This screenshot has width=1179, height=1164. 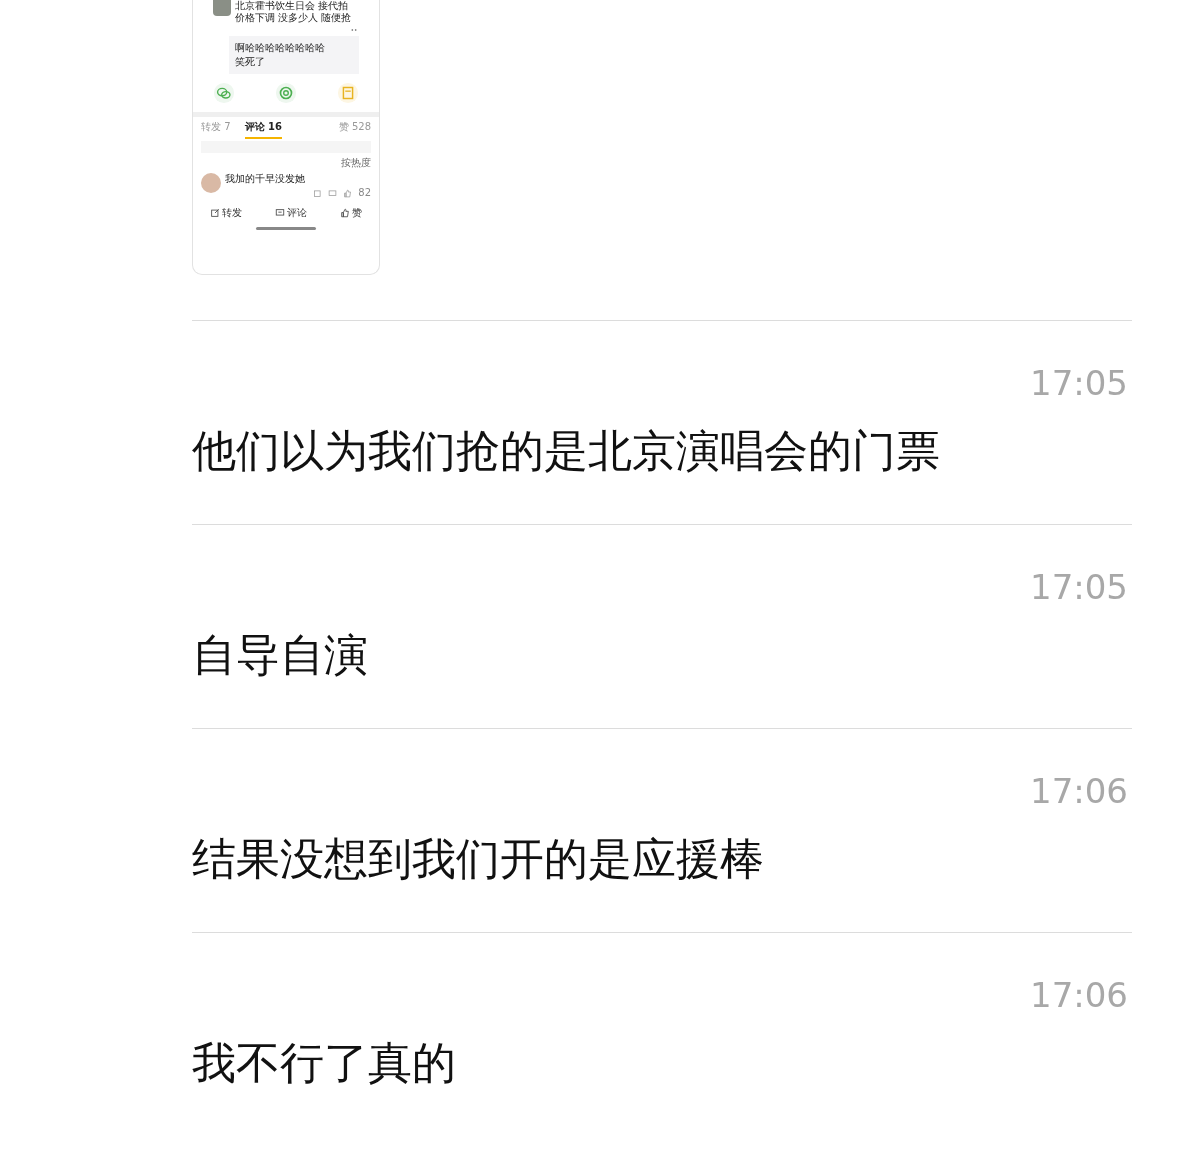 I want to click on reply-text: 笑死了, so click(x=250, y=62).